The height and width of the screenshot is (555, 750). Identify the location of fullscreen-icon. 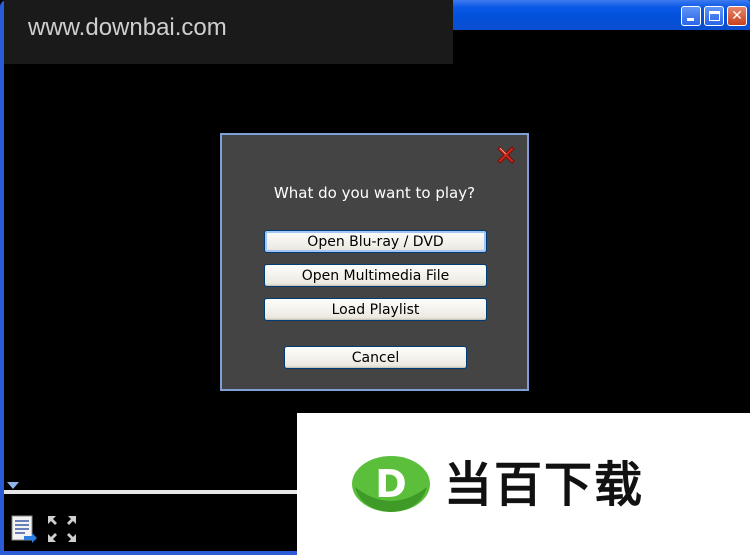
(62, 529).